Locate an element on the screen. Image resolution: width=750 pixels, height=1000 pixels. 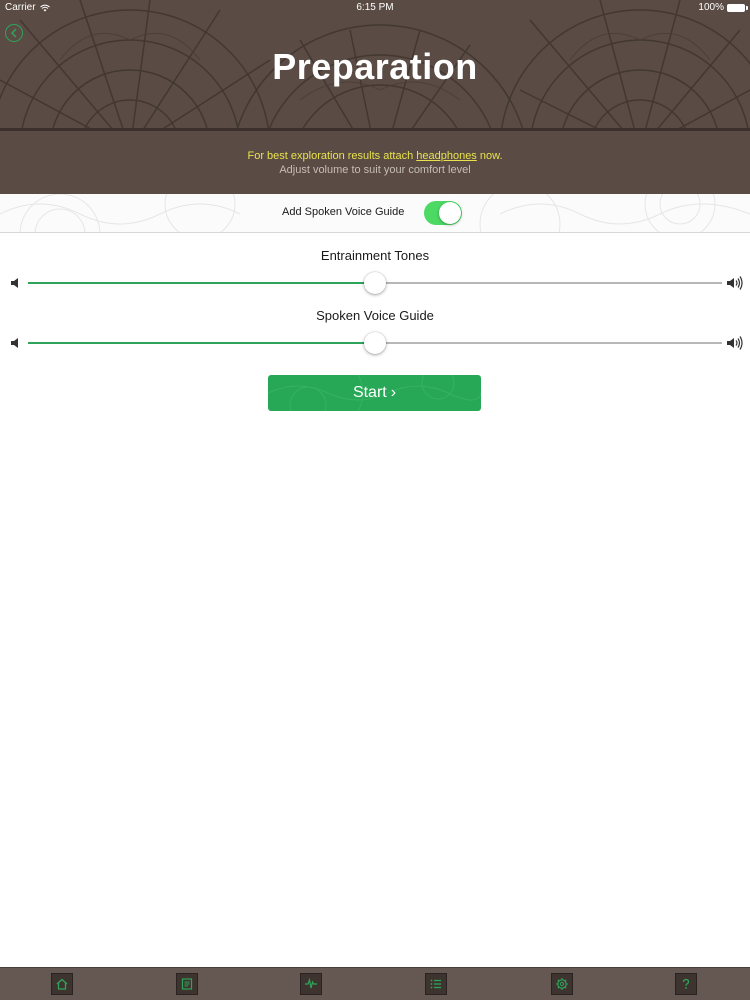
page-title: Preparation is located at coordinates (375, 66).